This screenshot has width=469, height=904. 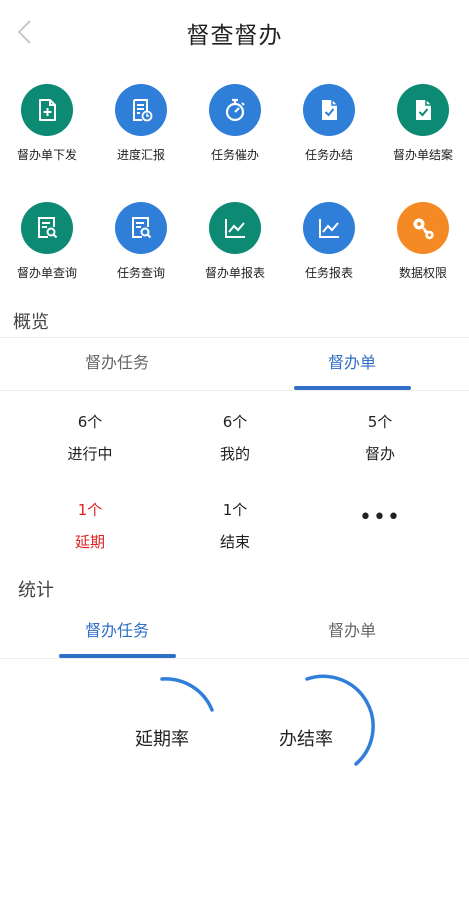 I want to click on stat-mine: 6个 我的, so click(x=235, y=437).